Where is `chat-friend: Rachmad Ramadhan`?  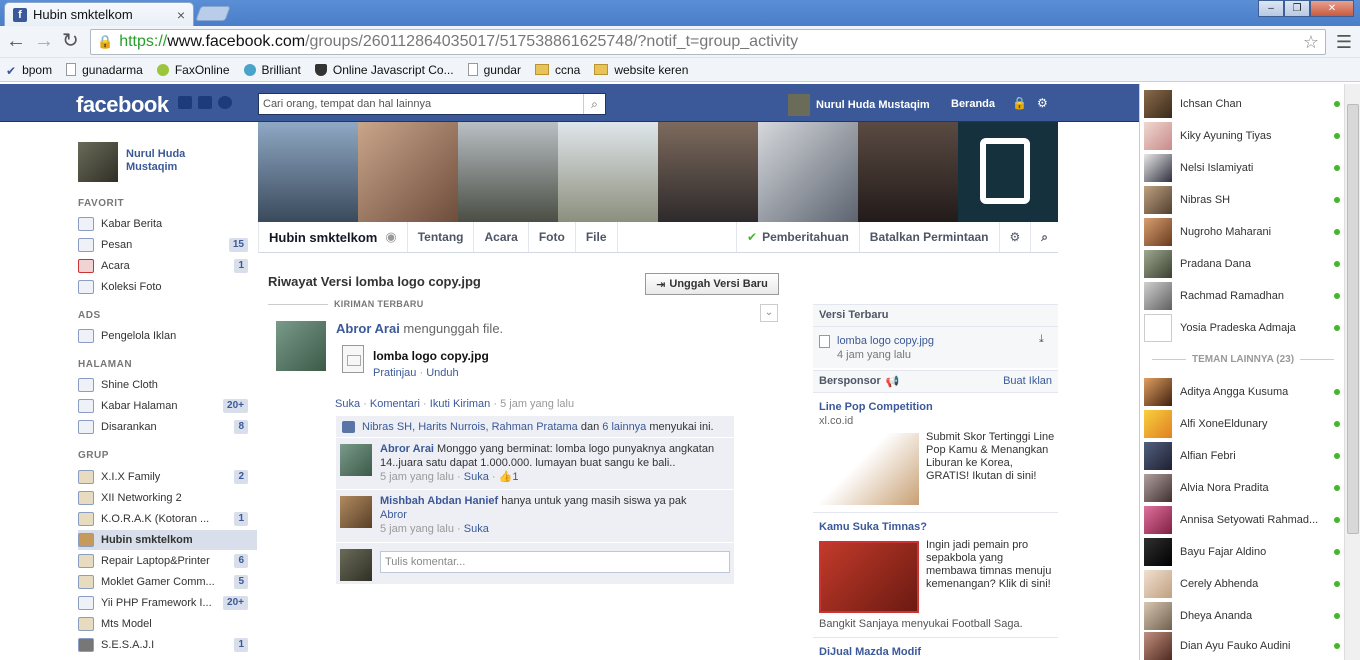
chat-friend: Rachmad Ramadhan is located at coordinates (1242, 296).